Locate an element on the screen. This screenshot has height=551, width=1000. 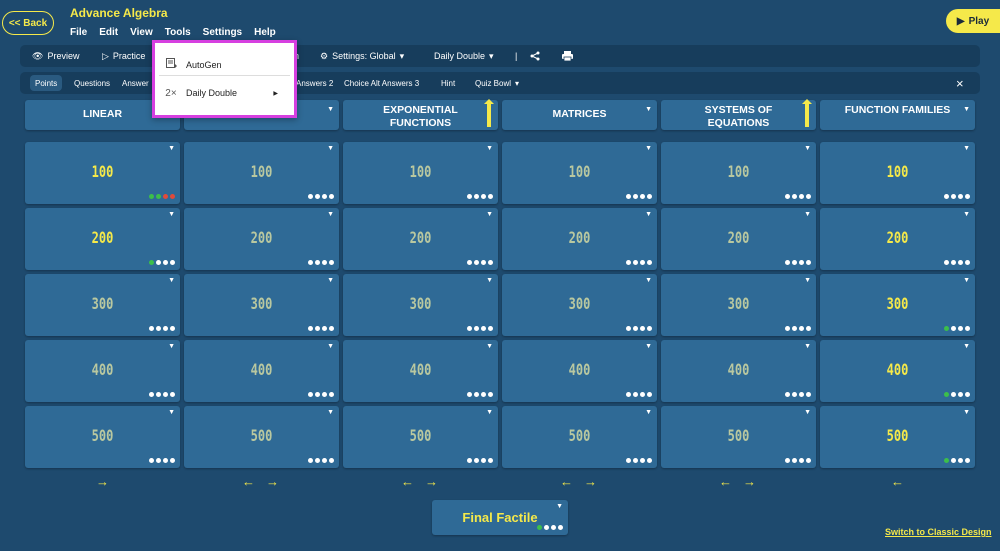
category-header: SYSTEMS OF EQUATIONS is located at coordinates (738, 114).